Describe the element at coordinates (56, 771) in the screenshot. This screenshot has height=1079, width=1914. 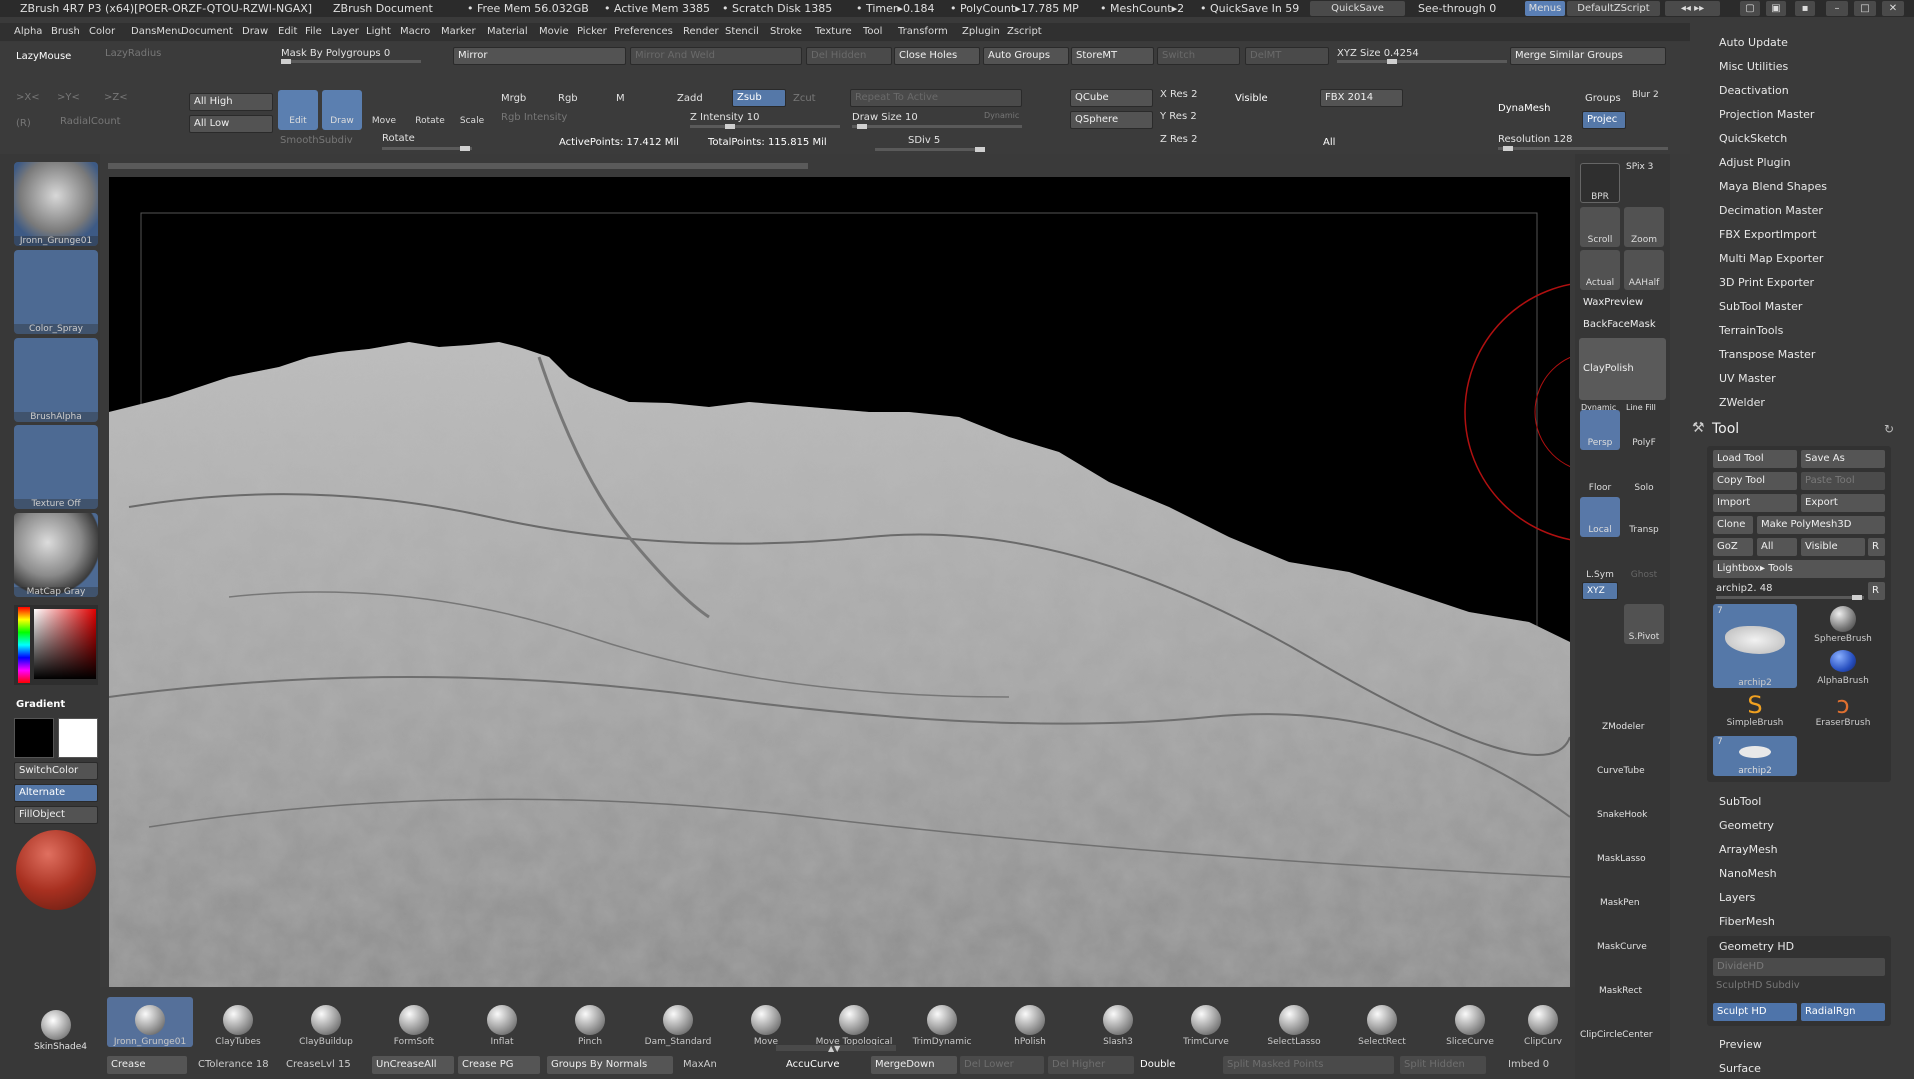
I see `switchcolor-button: SwitchColor` at that location.